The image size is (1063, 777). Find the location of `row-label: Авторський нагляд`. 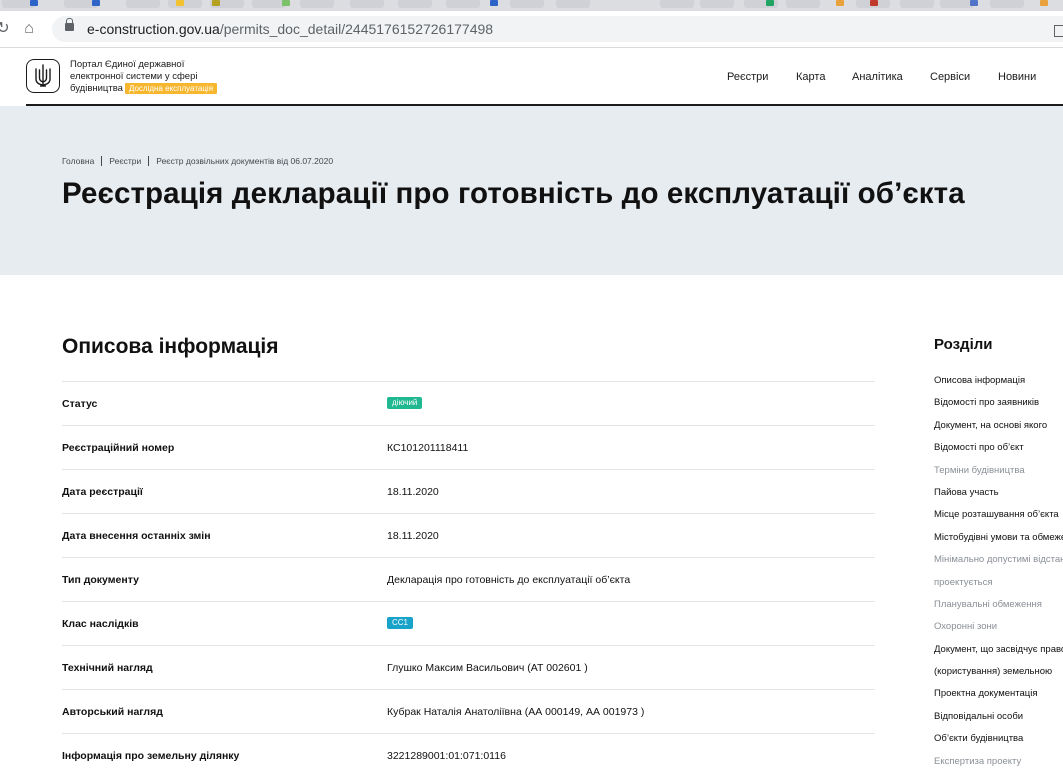

row-label: Авторський нагляд is located at coordinates (112, 712).